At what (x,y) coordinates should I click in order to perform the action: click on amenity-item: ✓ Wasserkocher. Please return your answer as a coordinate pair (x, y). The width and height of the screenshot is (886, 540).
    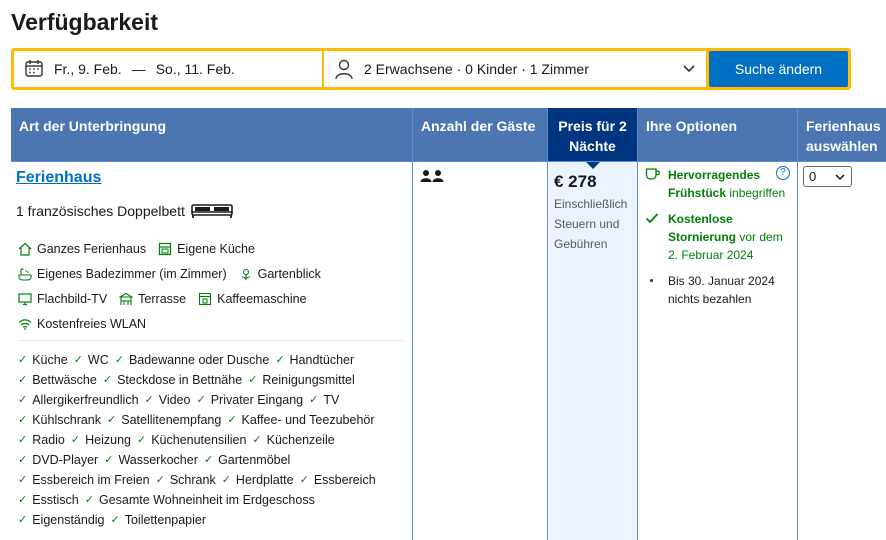
    Looking at the image, I should click on (151, 460).